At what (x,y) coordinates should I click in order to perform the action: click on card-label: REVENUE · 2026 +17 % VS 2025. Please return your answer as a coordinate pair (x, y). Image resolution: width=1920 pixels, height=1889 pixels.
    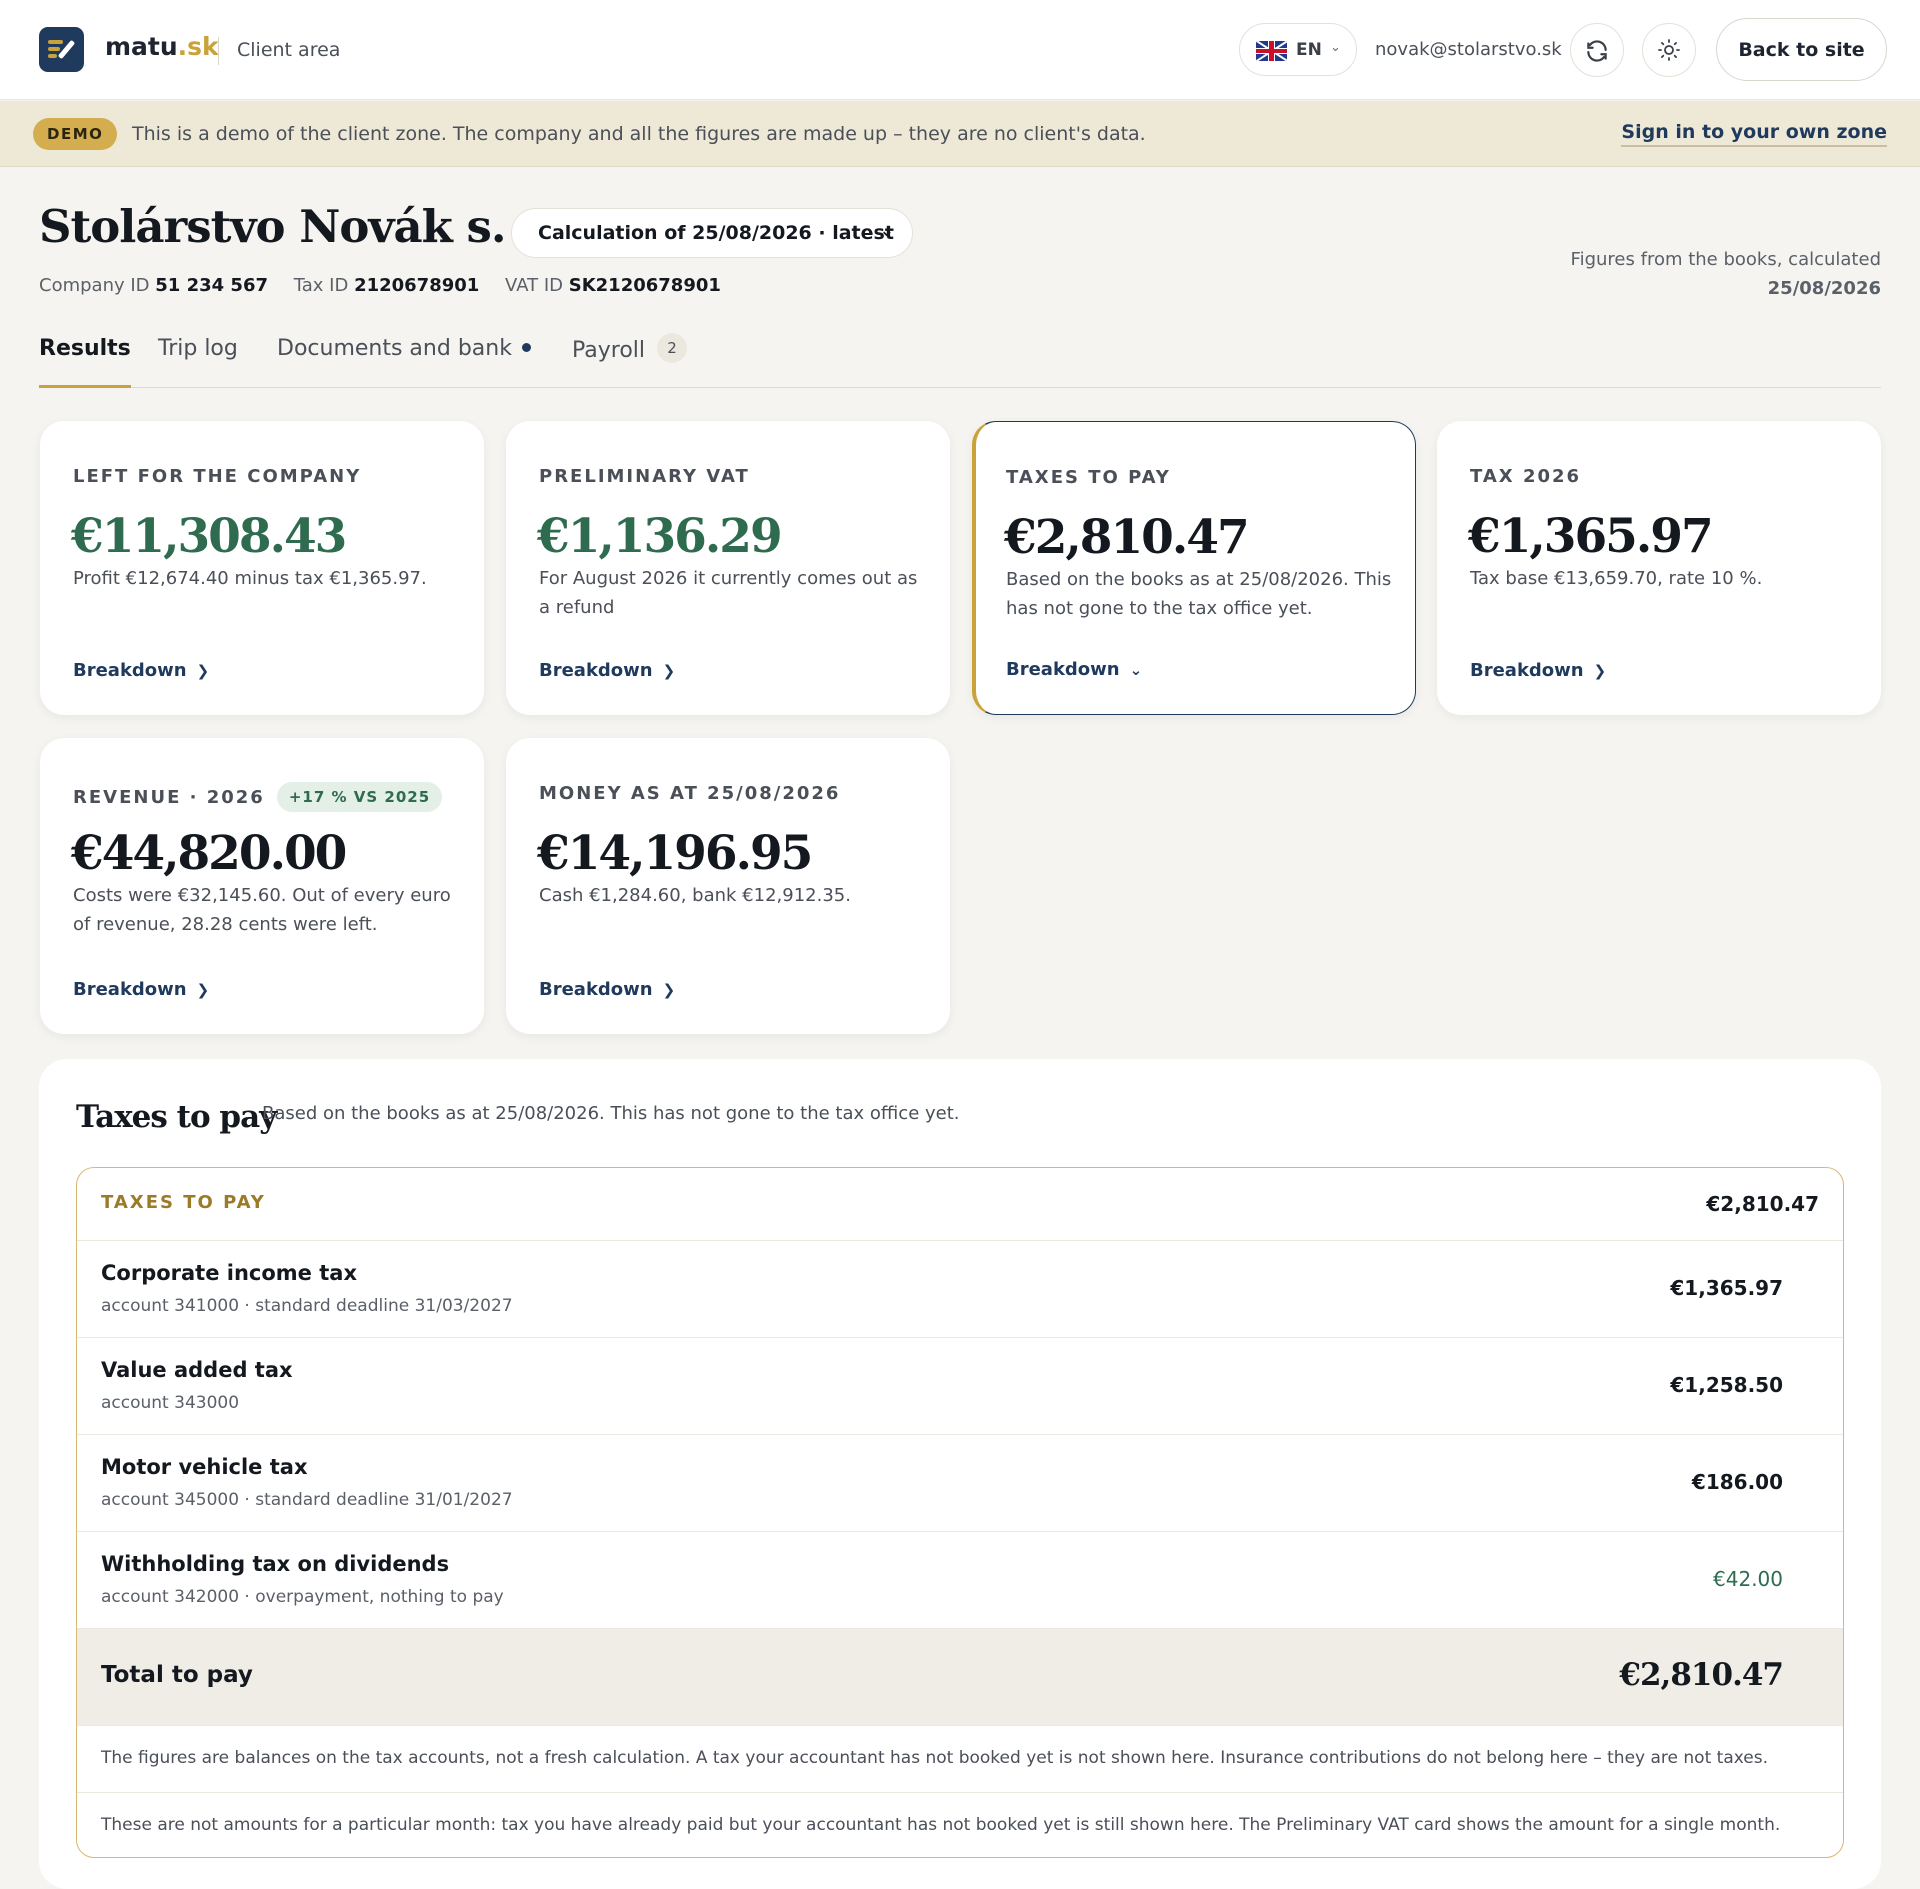
    Looking at the image, I should click on (258, 797).